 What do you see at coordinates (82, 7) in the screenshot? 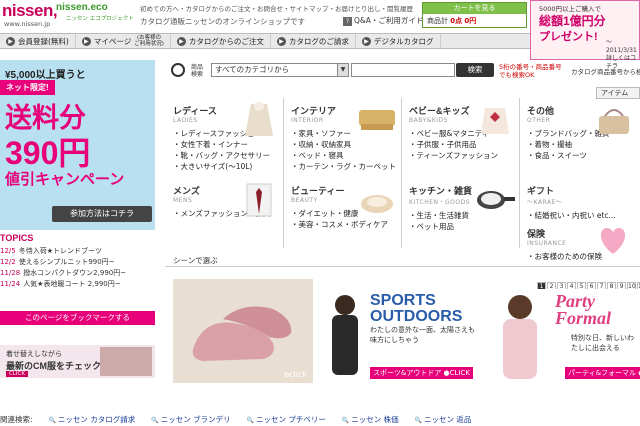
I see `eco-logo: nissen.eco` at bounding box center [82, 7].